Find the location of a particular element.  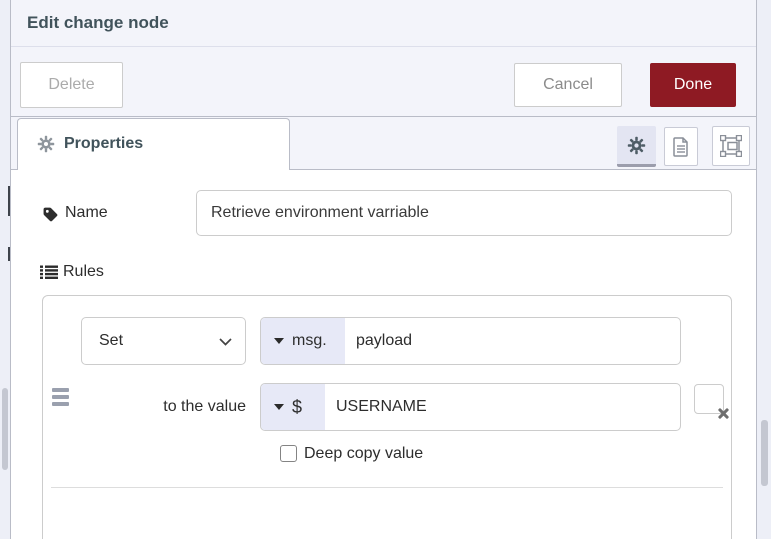

tab-bar: Properties is located at coordinates (383, 143).